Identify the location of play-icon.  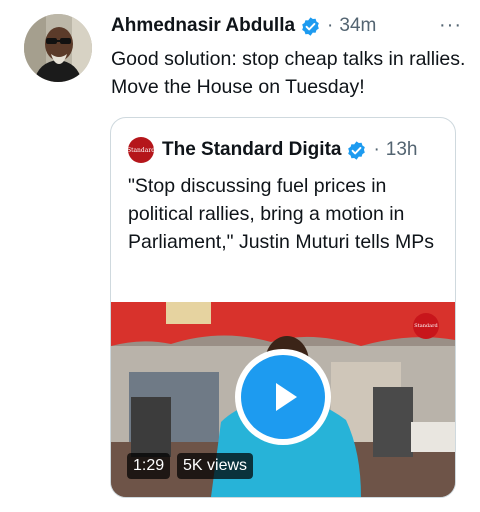
(283, 397).